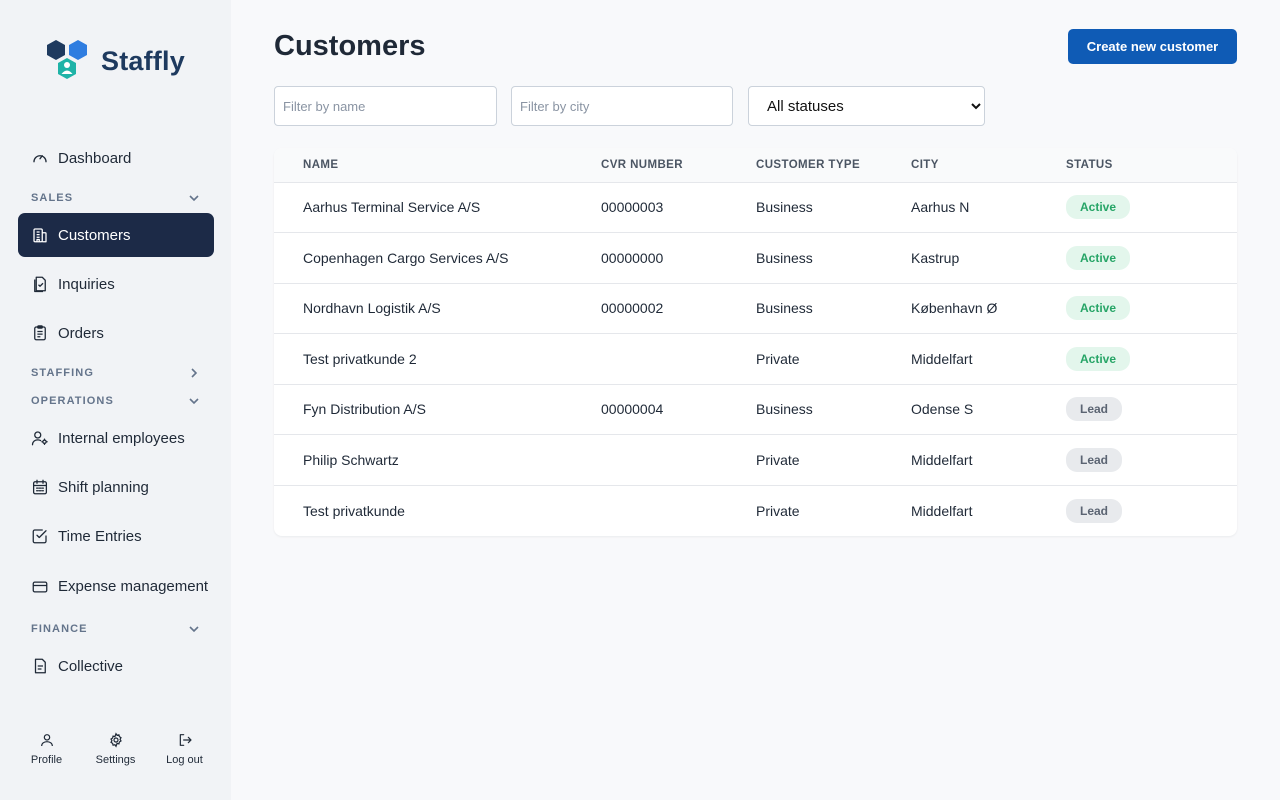 This screenshot has width=1280, height=800. I want to click on sidebar-item-label: Shift planning, so click(103, 487).